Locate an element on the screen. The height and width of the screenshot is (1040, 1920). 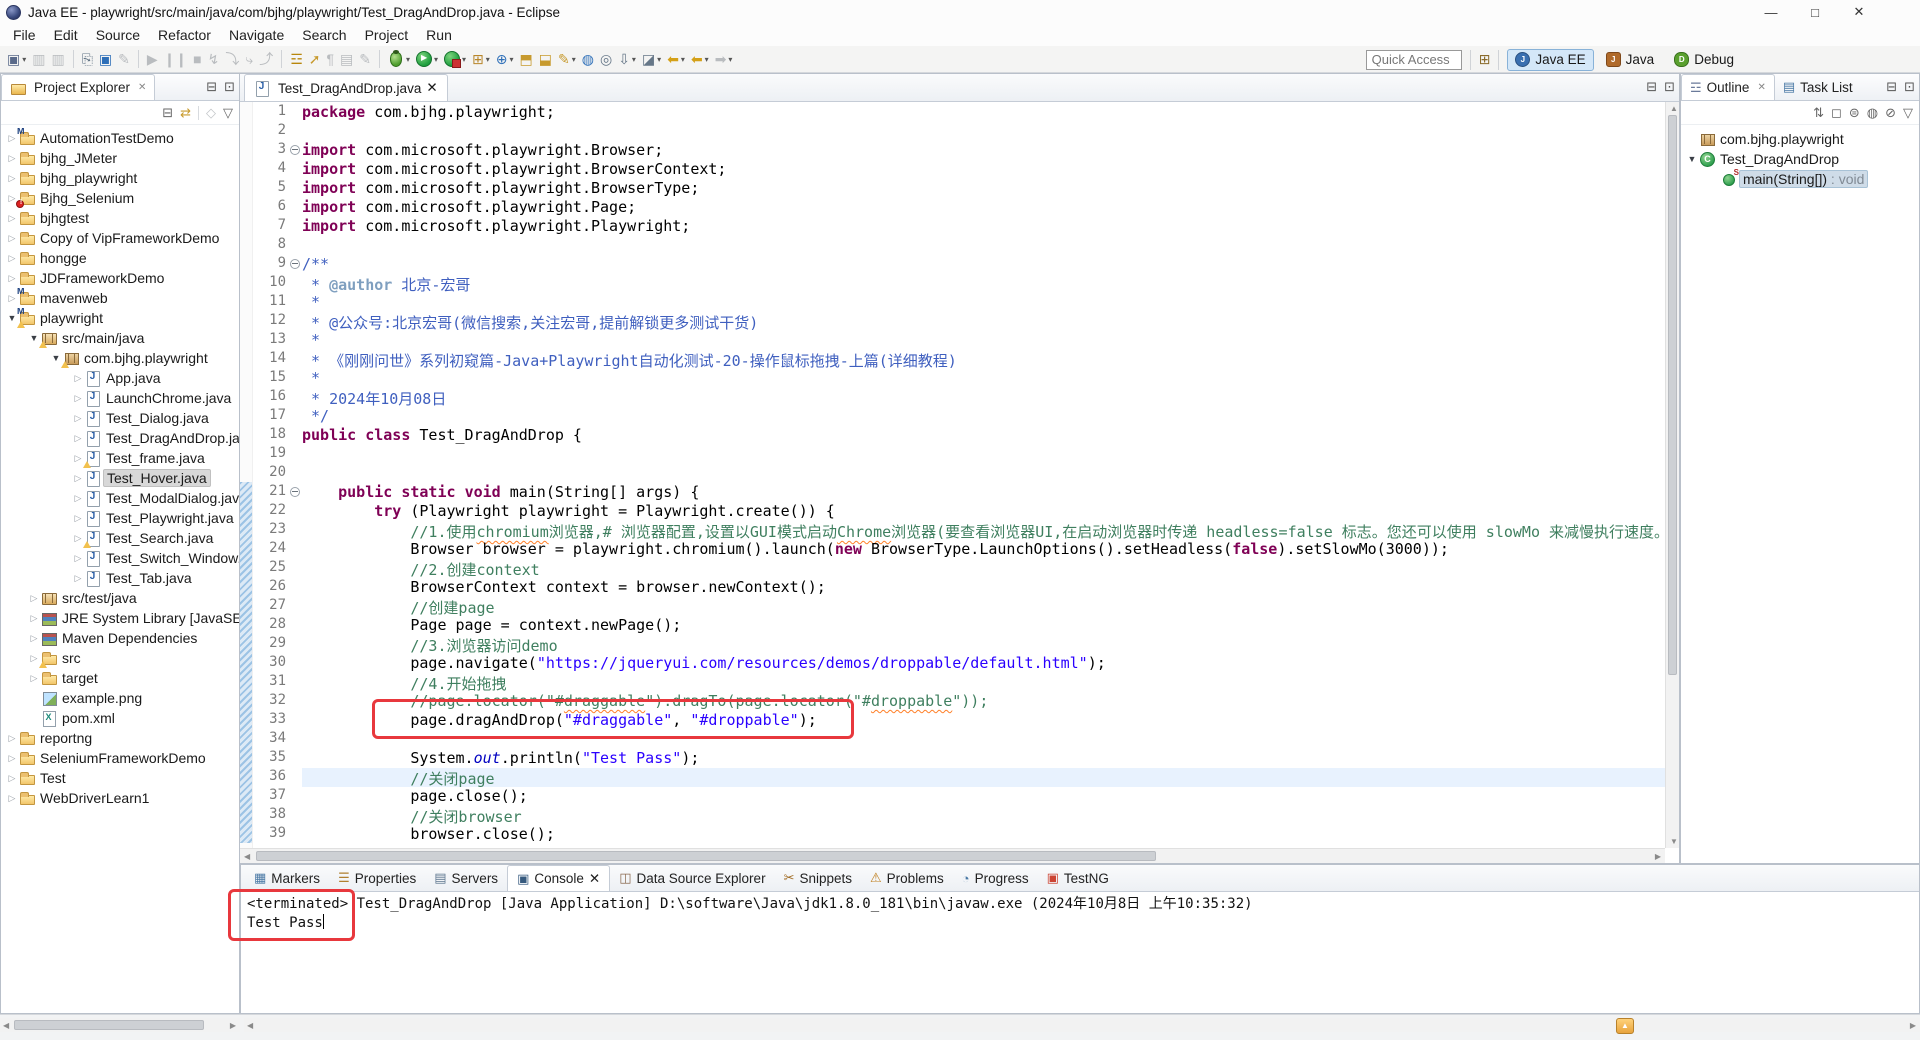
open-task-button: ▣ is located at coordinates (105, 59).